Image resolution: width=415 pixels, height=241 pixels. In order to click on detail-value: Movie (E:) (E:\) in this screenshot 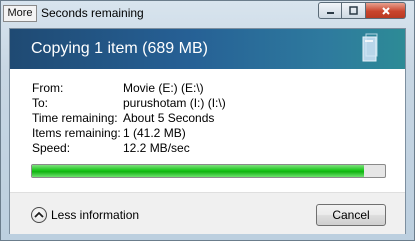, I will do `click(163, 88)`.